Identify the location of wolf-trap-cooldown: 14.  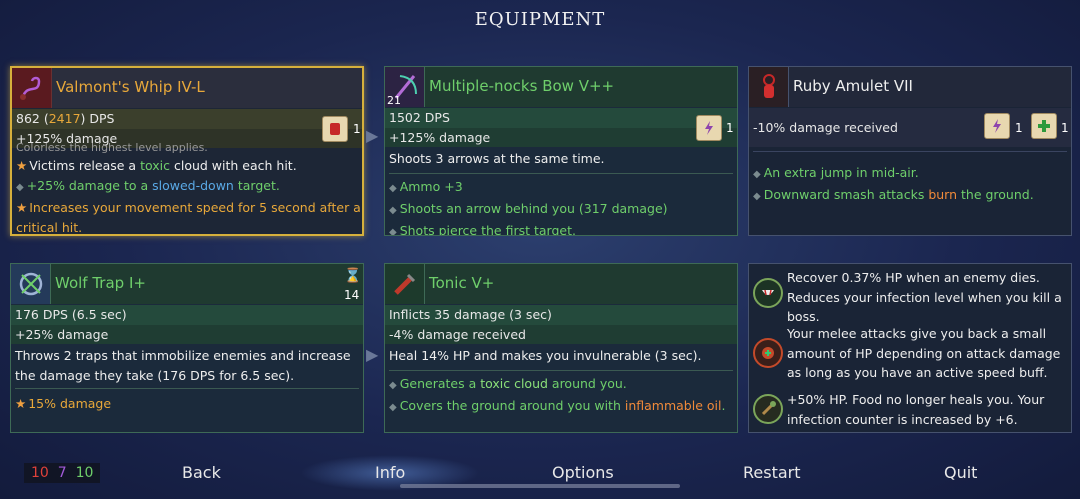
(352, 295).